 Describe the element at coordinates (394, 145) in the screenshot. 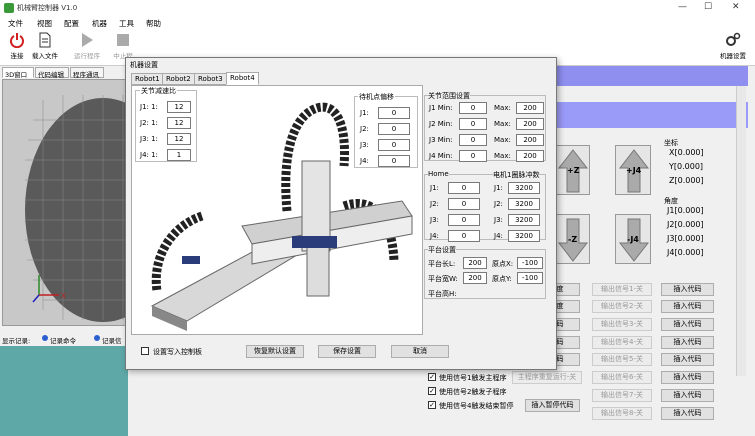

I see `standby-j3-input: 0` at that location.